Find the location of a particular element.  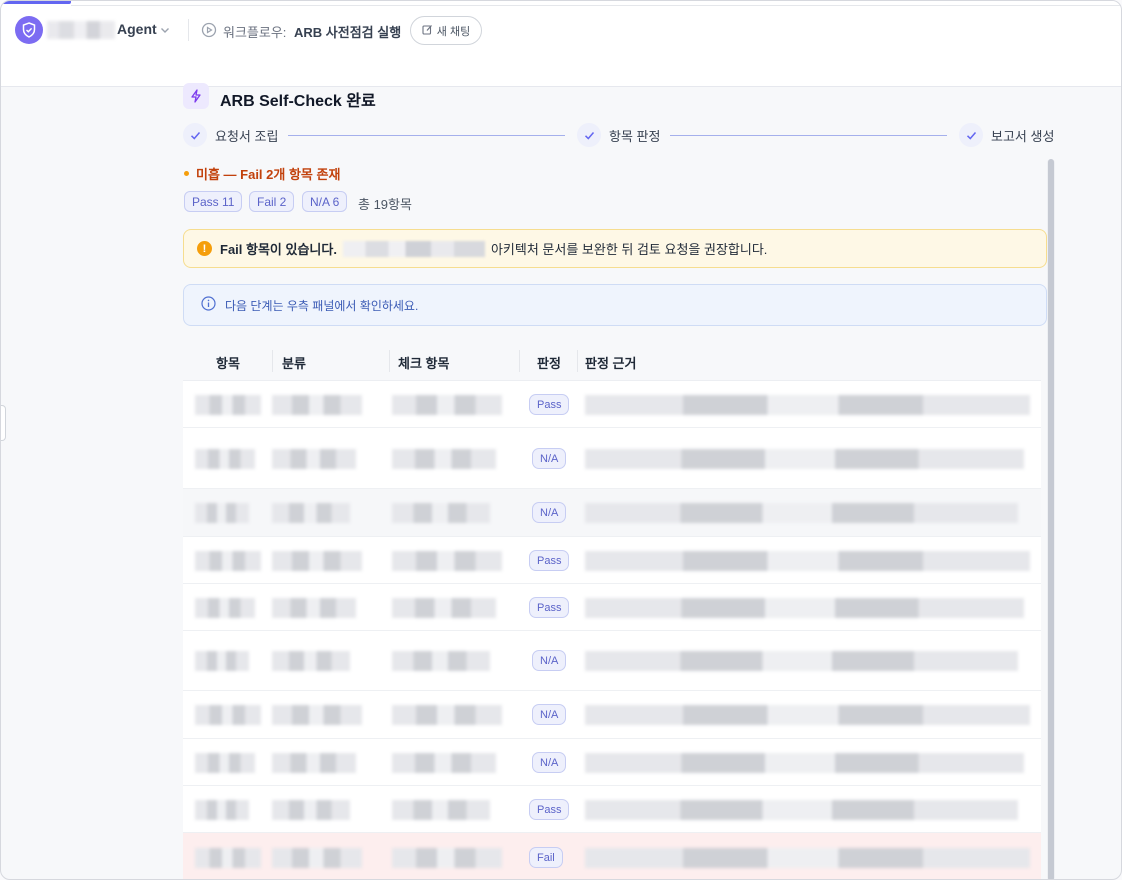

workflow-prefix: 워크플로우: is located at coordinates (255, 32).